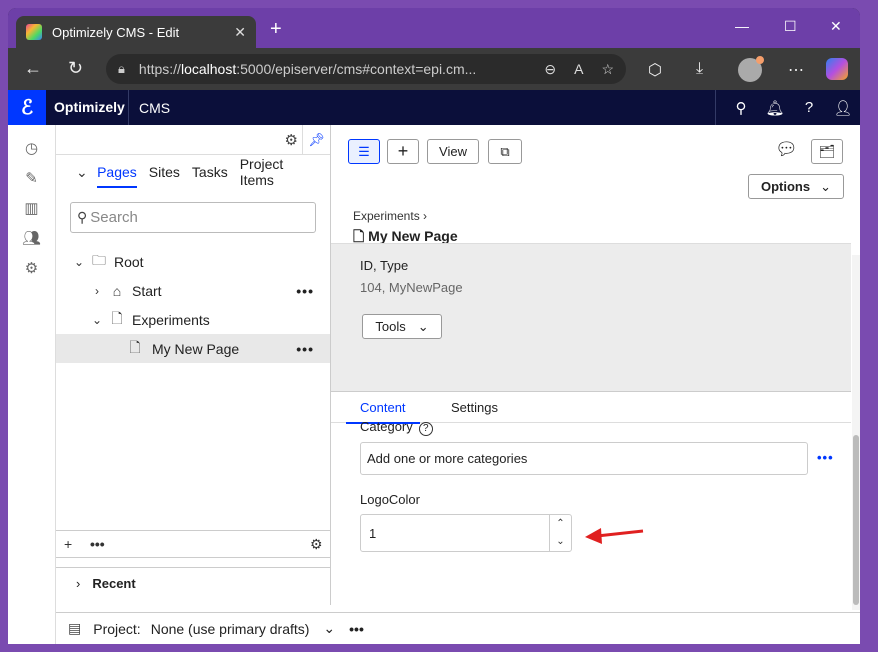 Image resolution: width=878 pixels, height=652 pixels. I want to click on number-spinner: ⌃ ⌄, so click(560, 533).